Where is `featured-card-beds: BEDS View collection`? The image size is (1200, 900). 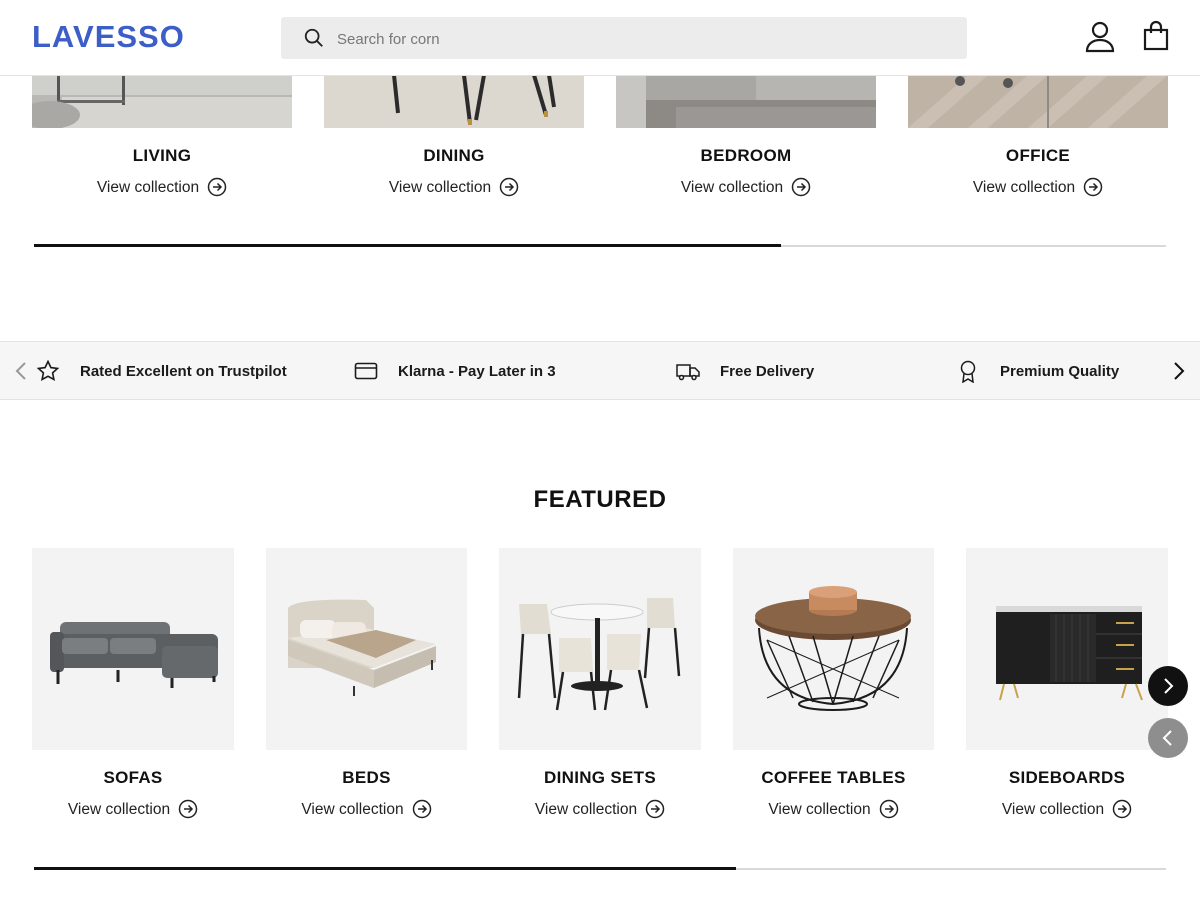
featured-card-beds: BEDS View collection is located at coordinates (366, 688).